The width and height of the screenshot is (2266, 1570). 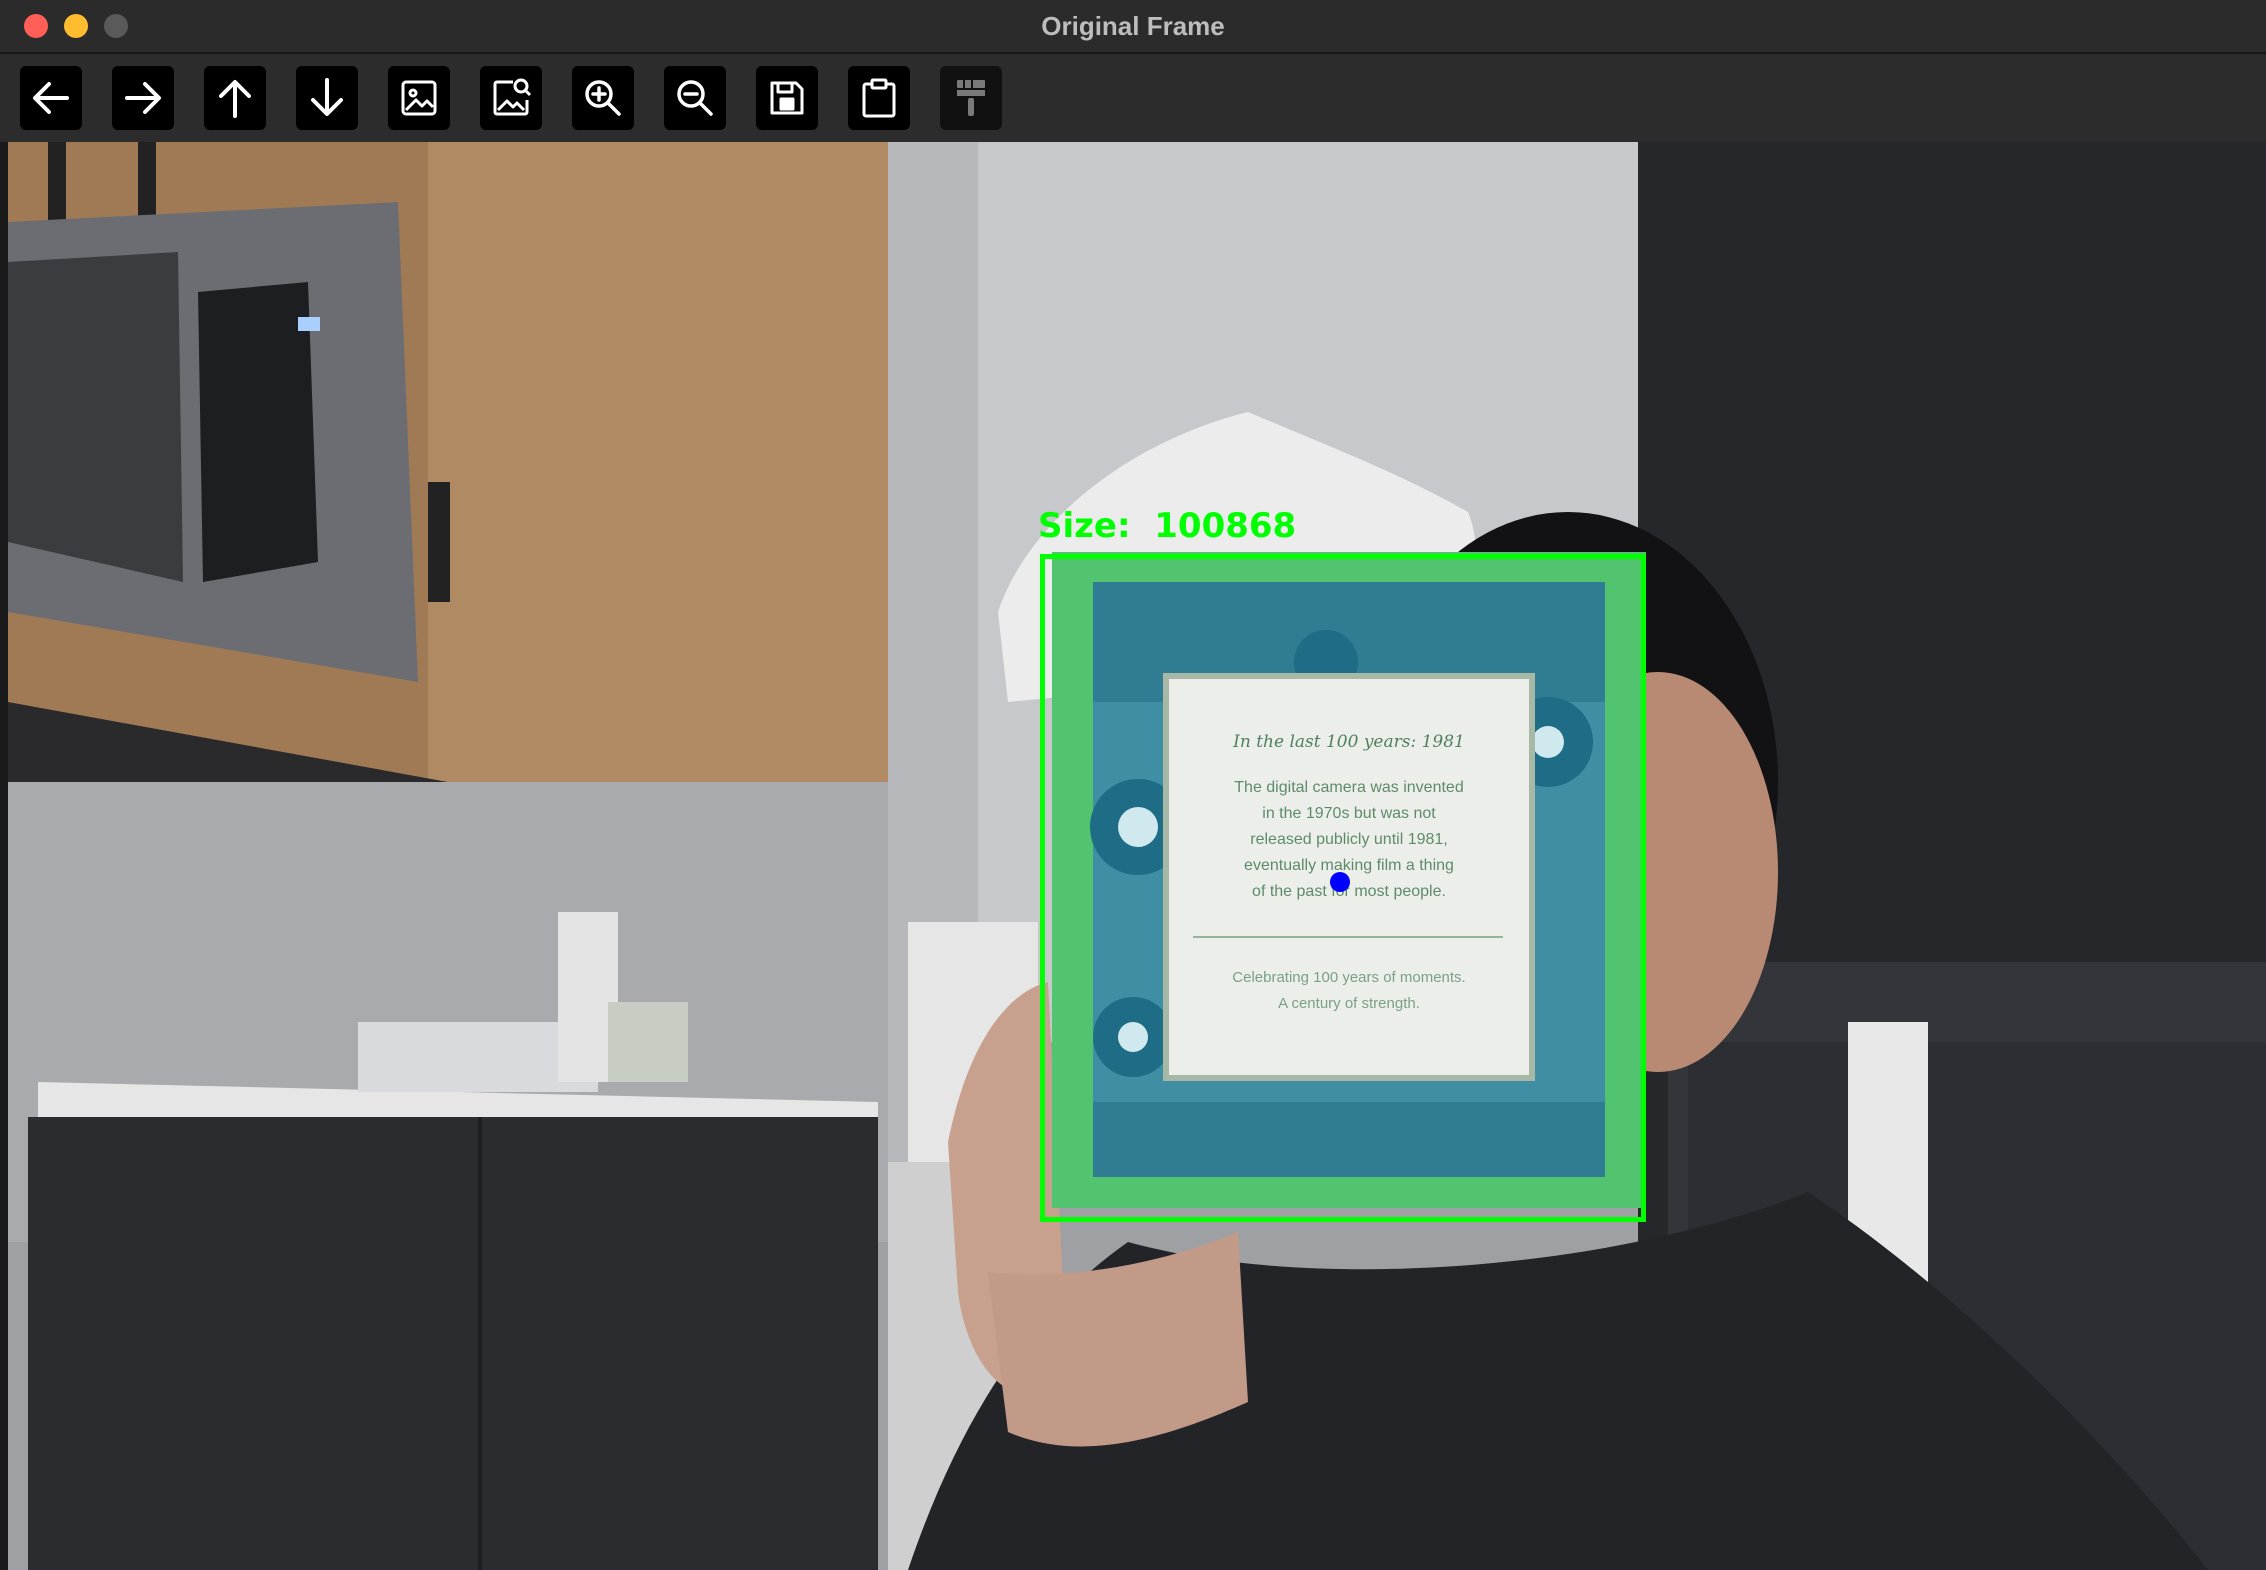 I want to click on arrow-up-icon, so click(x=235, y=99).